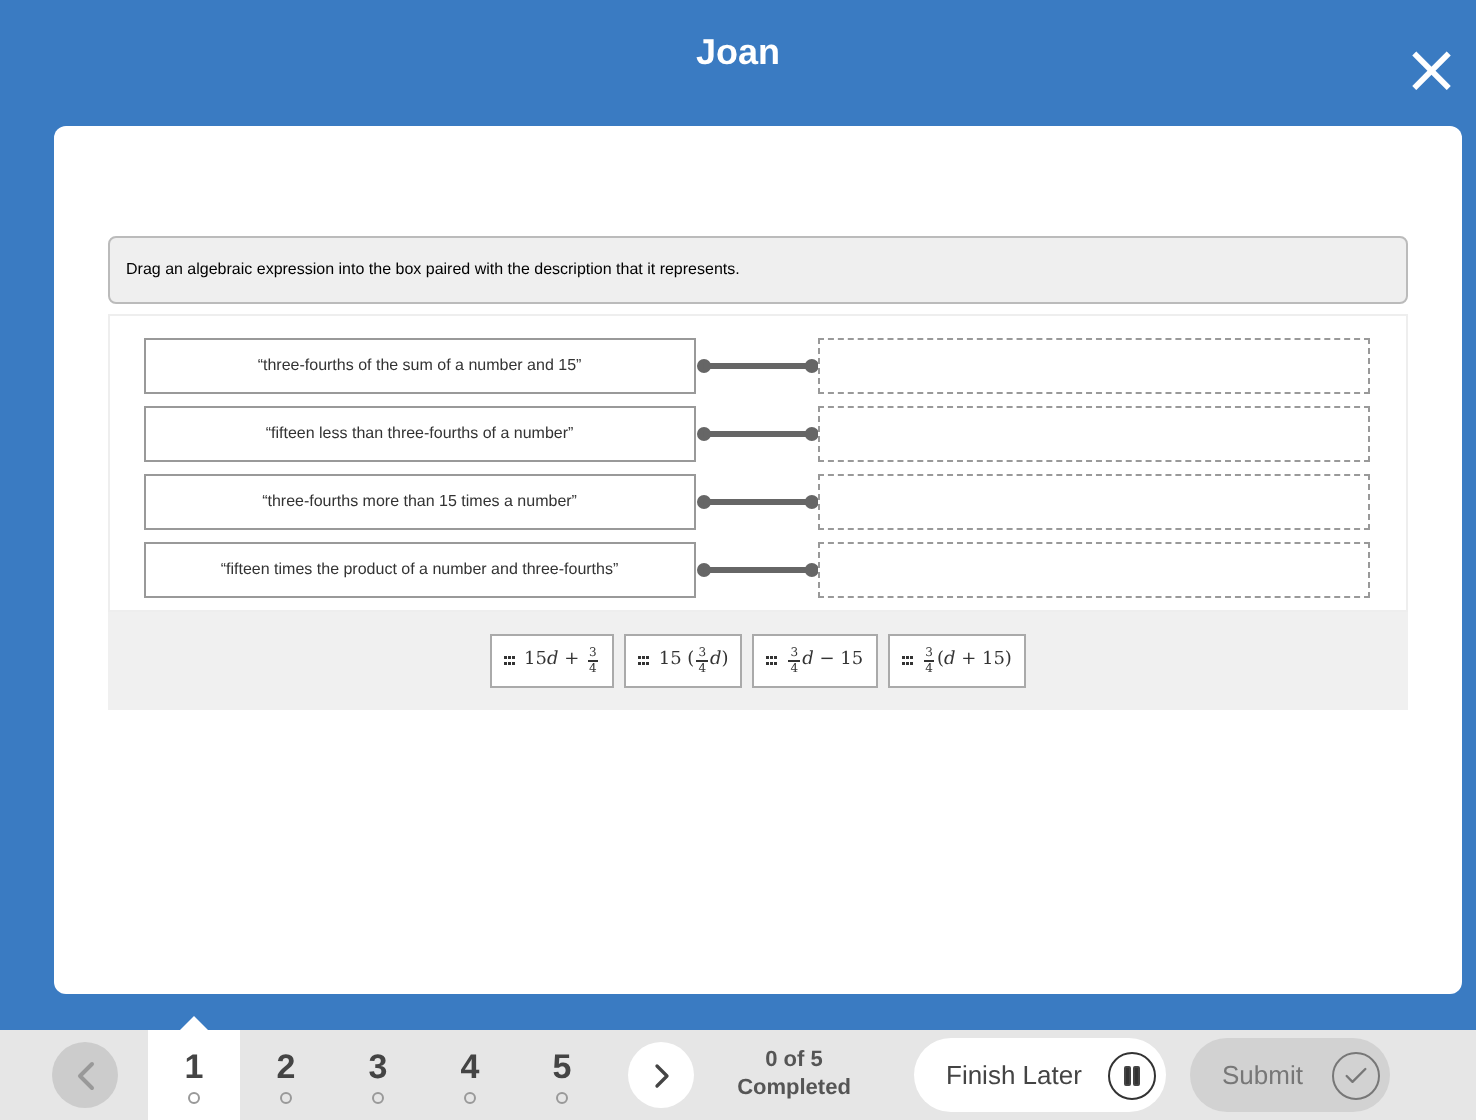  I want to click on description-box: “fifteen times the product of a number and three-fourths”, so click(420, 570).